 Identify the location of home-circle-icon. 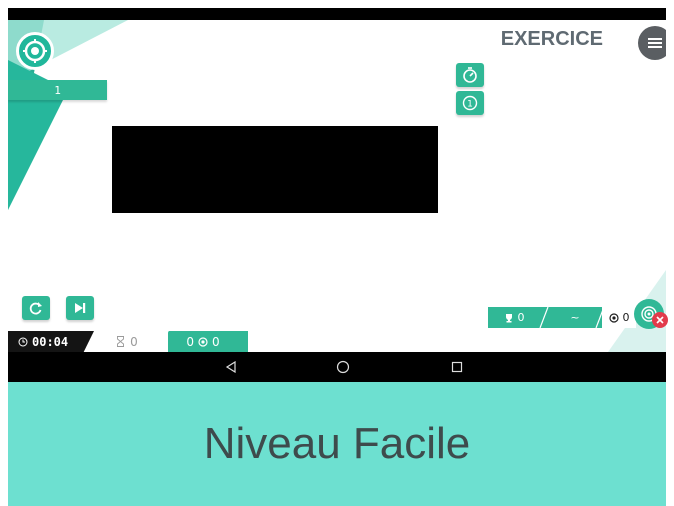
(343, 367).